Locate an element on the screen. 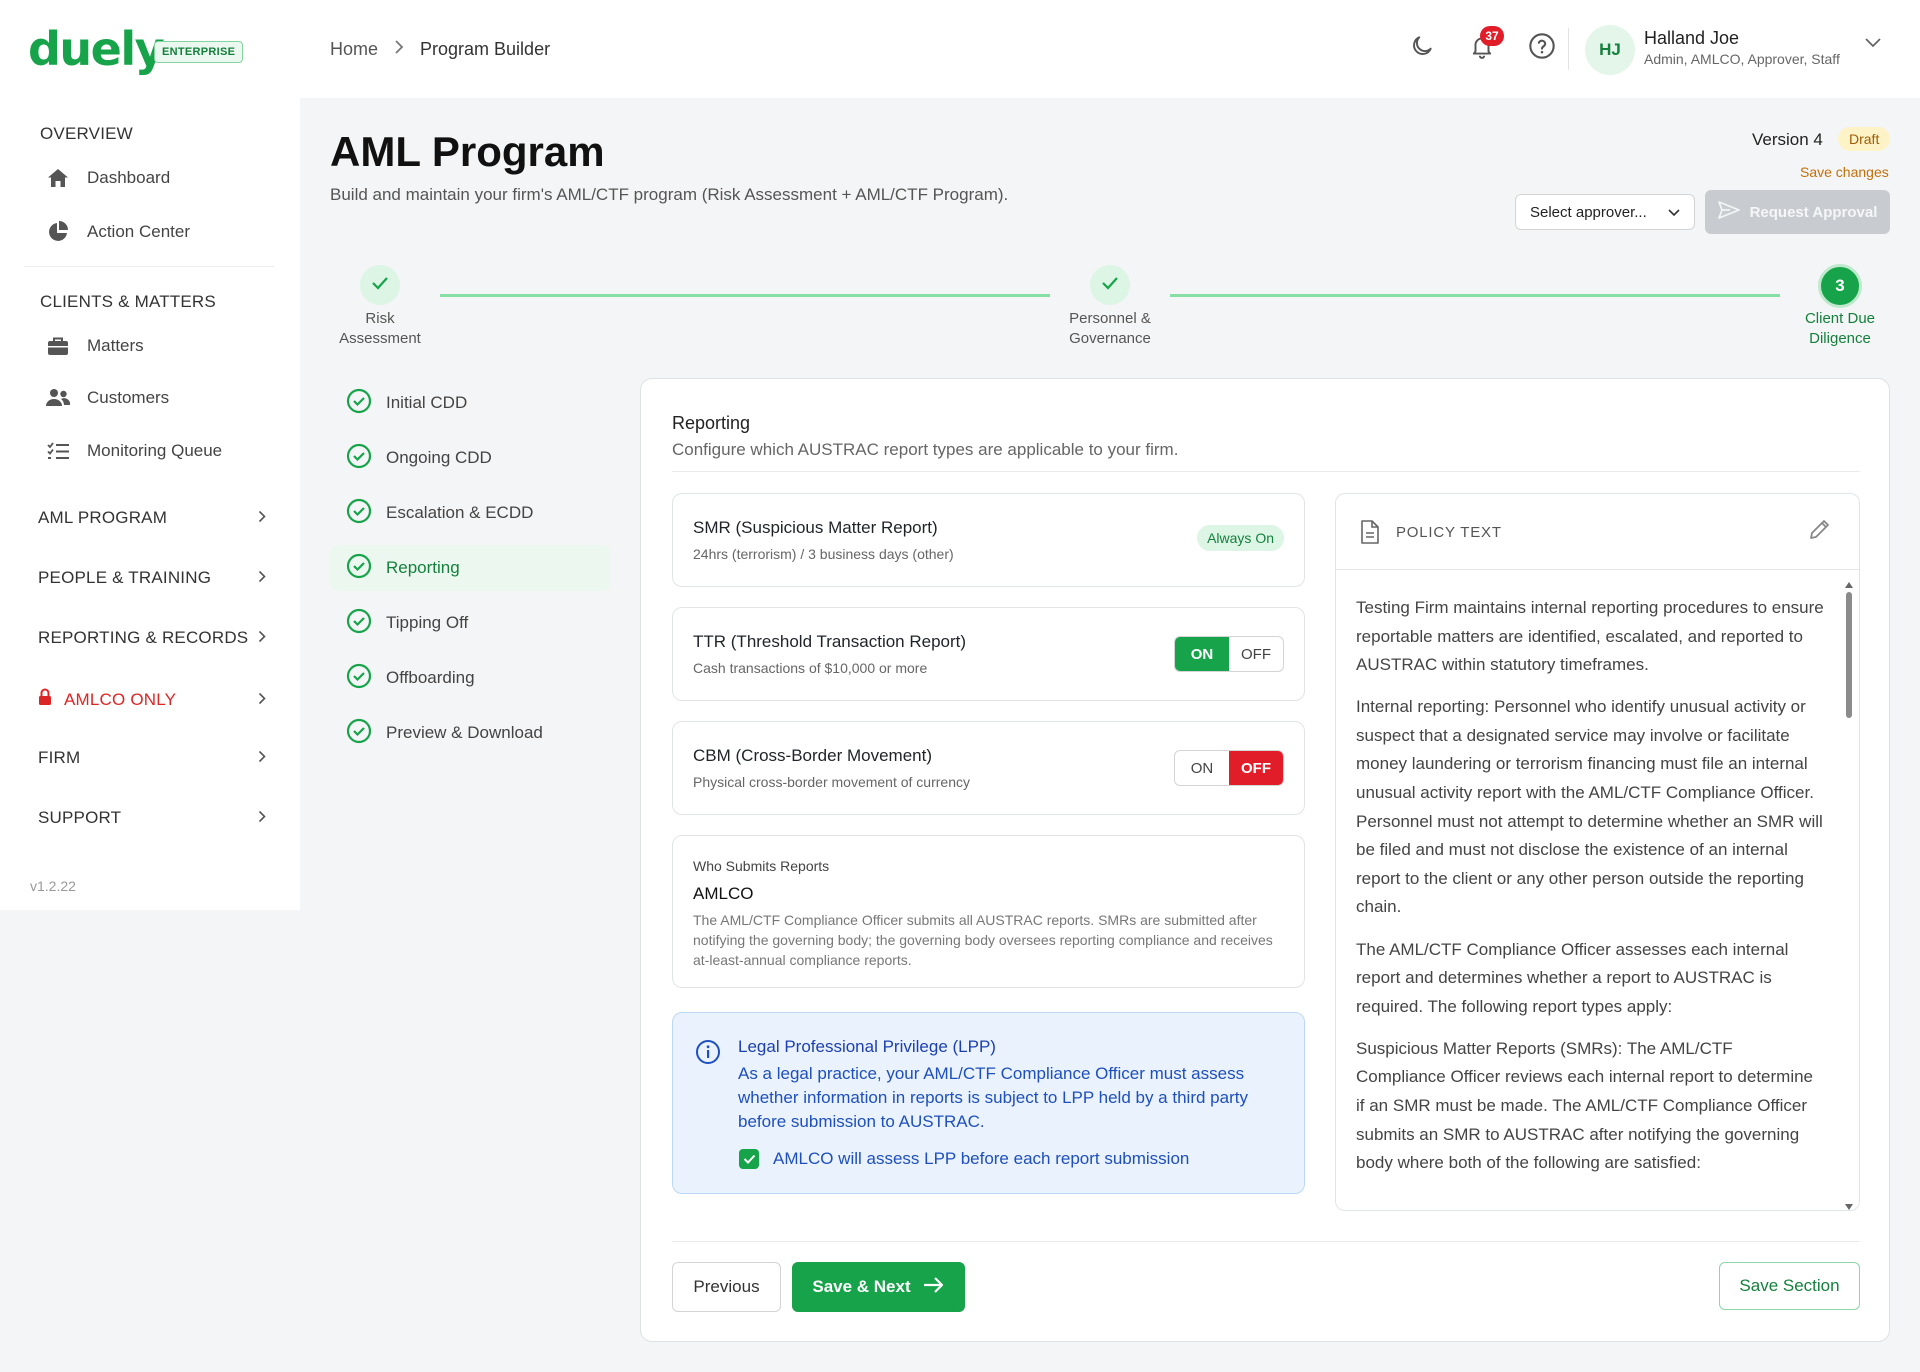 The image size is (1920, 1372). sidebar-group-label: SUPPORT is located at coordinates (80, 817).